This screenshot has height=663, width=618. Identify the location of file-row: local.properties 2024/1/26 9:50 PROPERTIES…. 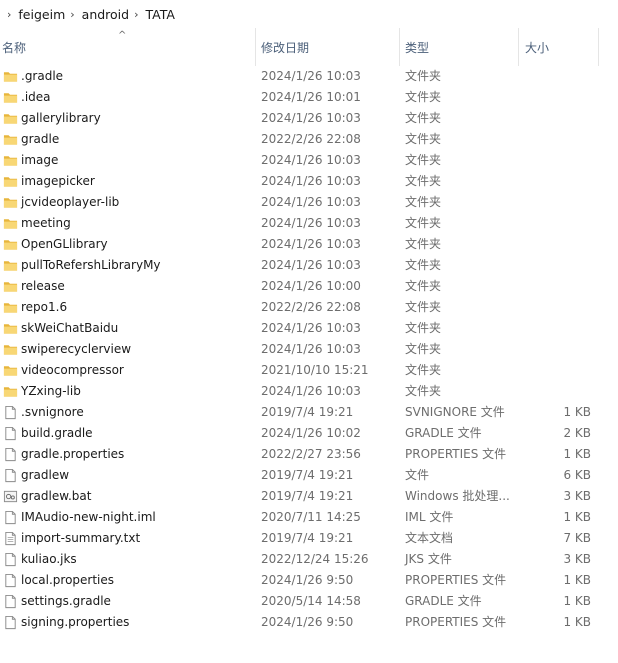
(309, 580).